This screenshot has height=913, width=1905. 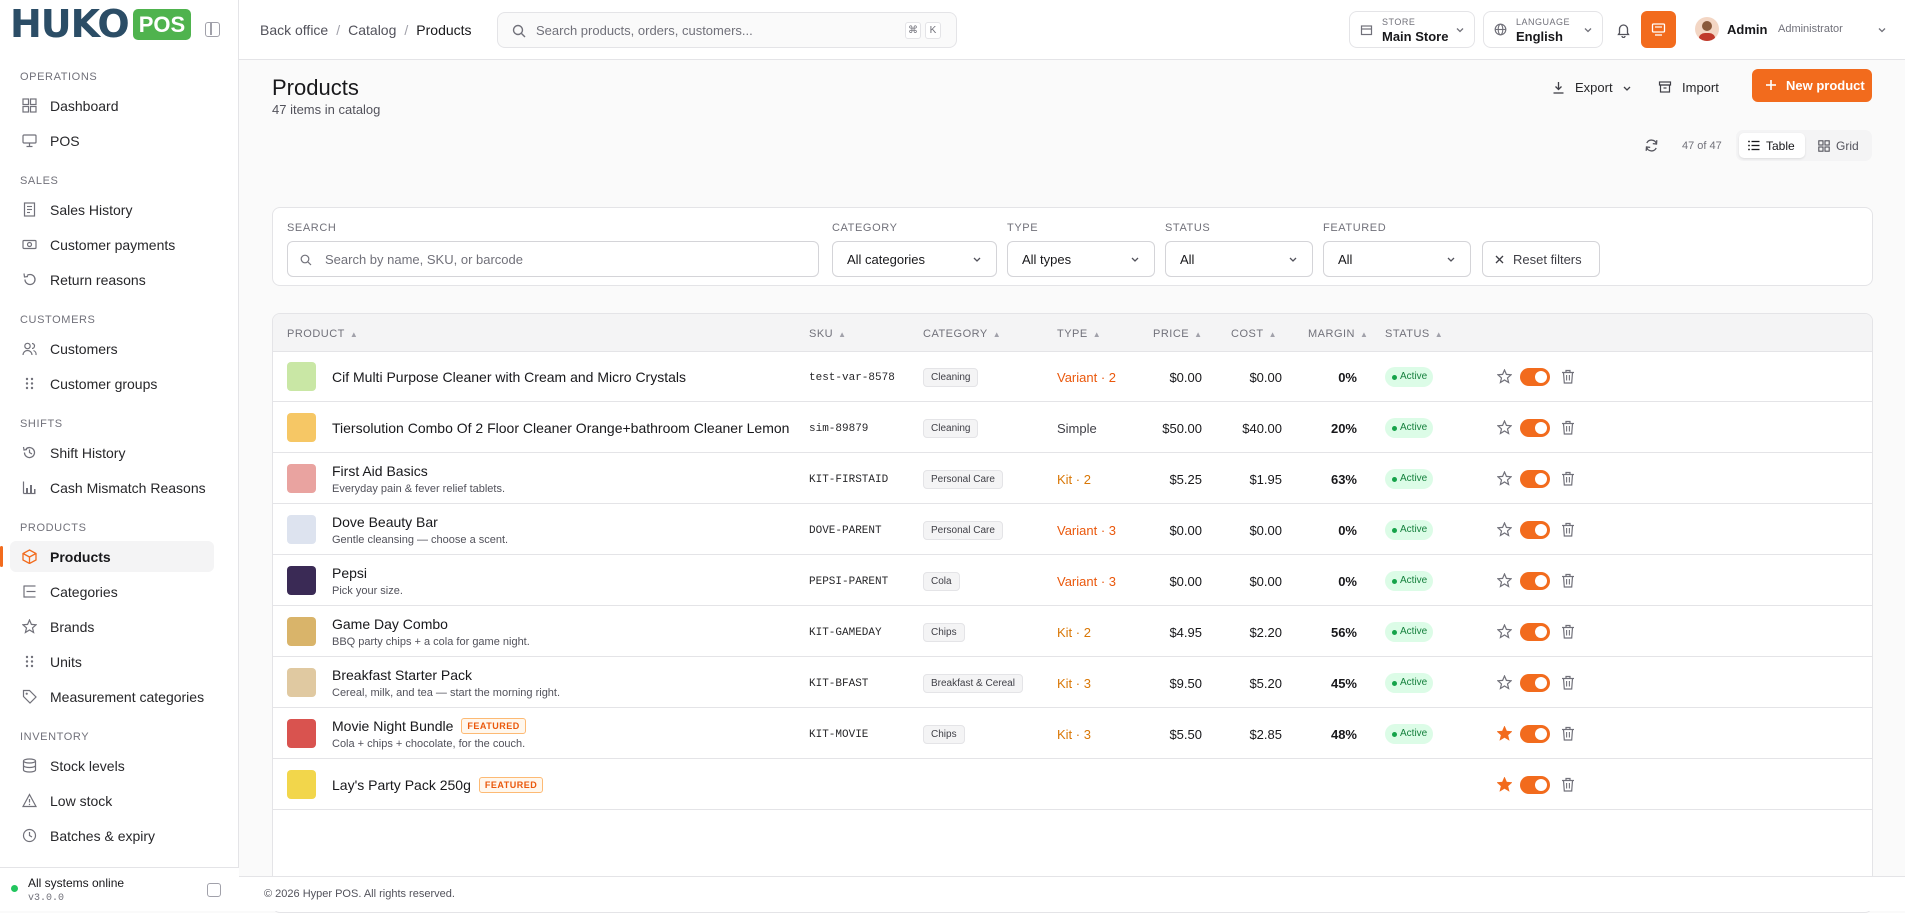 What do you see at coordinates (380, 471) in the screenshot?
I see `product-name: First Aid Basics` at bounding box center [380, 471].